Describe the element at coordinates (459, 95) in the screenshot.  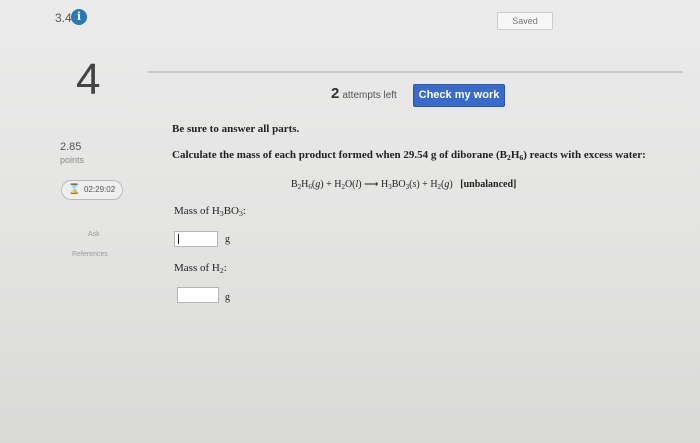
I see `check-my-work-button: Check my work` at that location.